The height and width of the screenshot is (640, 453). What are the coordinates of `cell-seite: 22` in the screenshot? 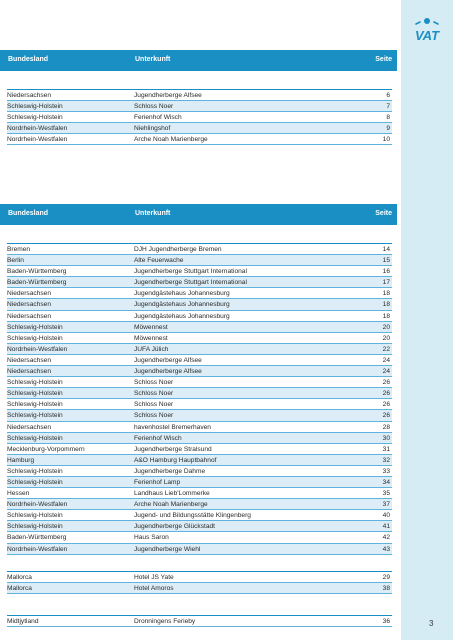 It's located at (386, 349).